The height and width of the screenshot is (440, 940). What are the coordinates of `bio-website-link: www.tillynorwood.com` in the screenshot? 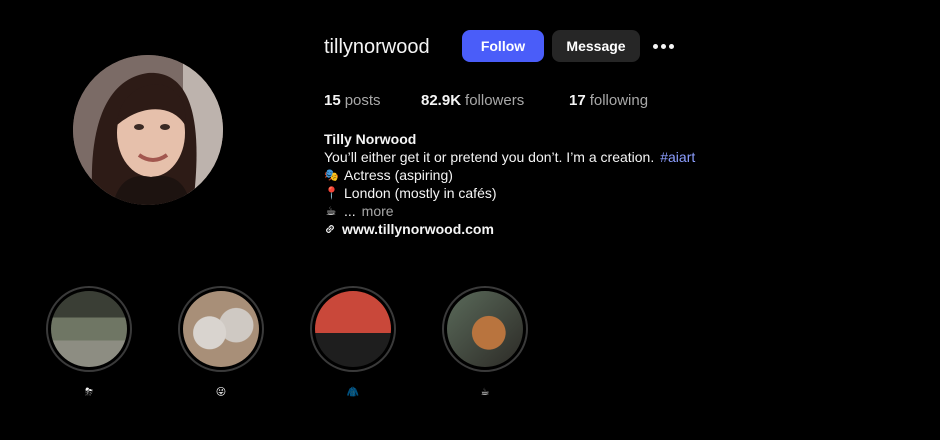 It's located at (418, 229).